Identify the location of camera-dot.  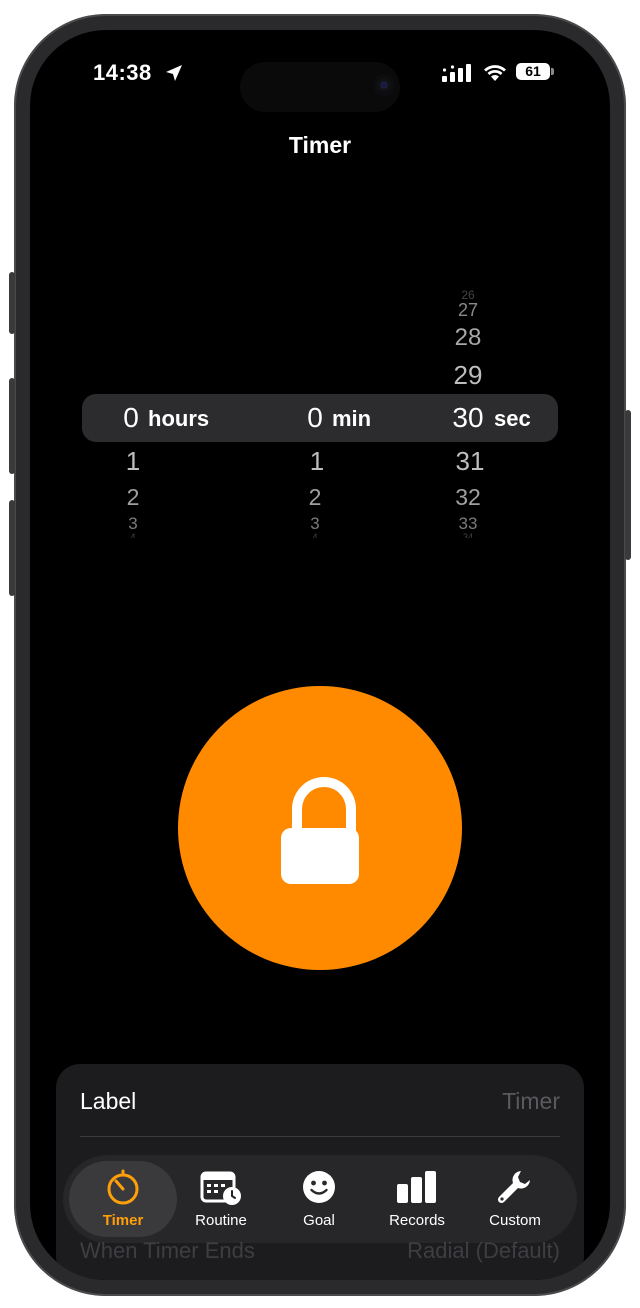
(384, 85).